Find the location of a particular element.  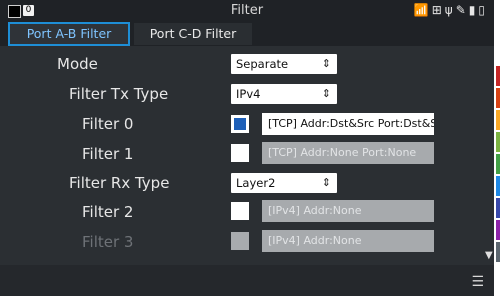

mode-select-value: Separate is located at coordinates (262, 64).